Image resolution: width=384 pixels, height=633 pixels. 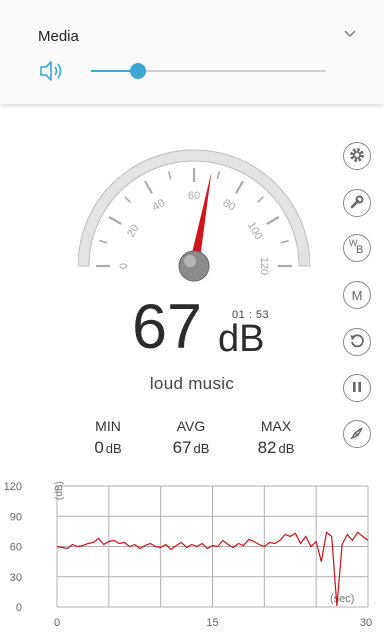 What do you see at coordinates (16, 548) in the screenshot?
I see `chart-y-tick-label: 60` at bounding box center [16, 548].